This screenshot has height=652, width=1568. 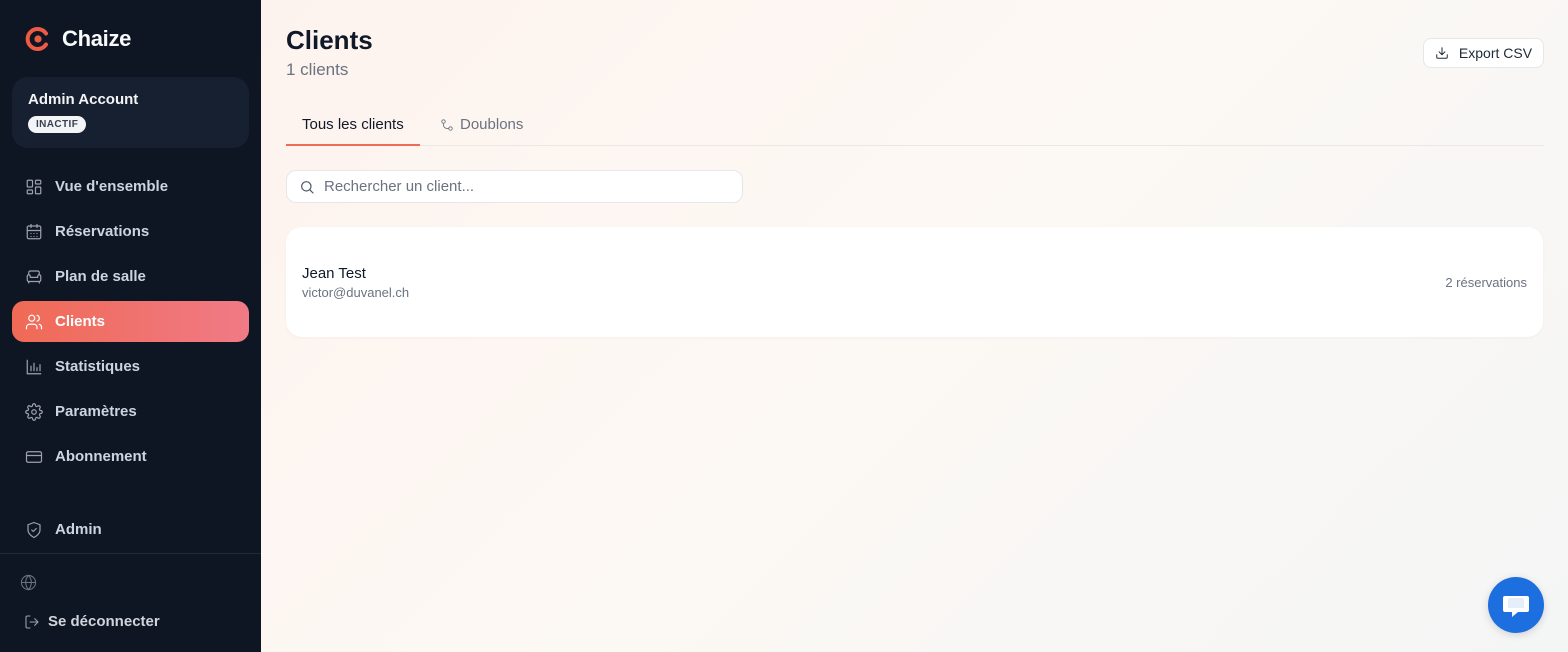 What do you see at coordinates (34, 186) in the screenshot?
I see `dashboard-icon` at bounding box center [34, 186].